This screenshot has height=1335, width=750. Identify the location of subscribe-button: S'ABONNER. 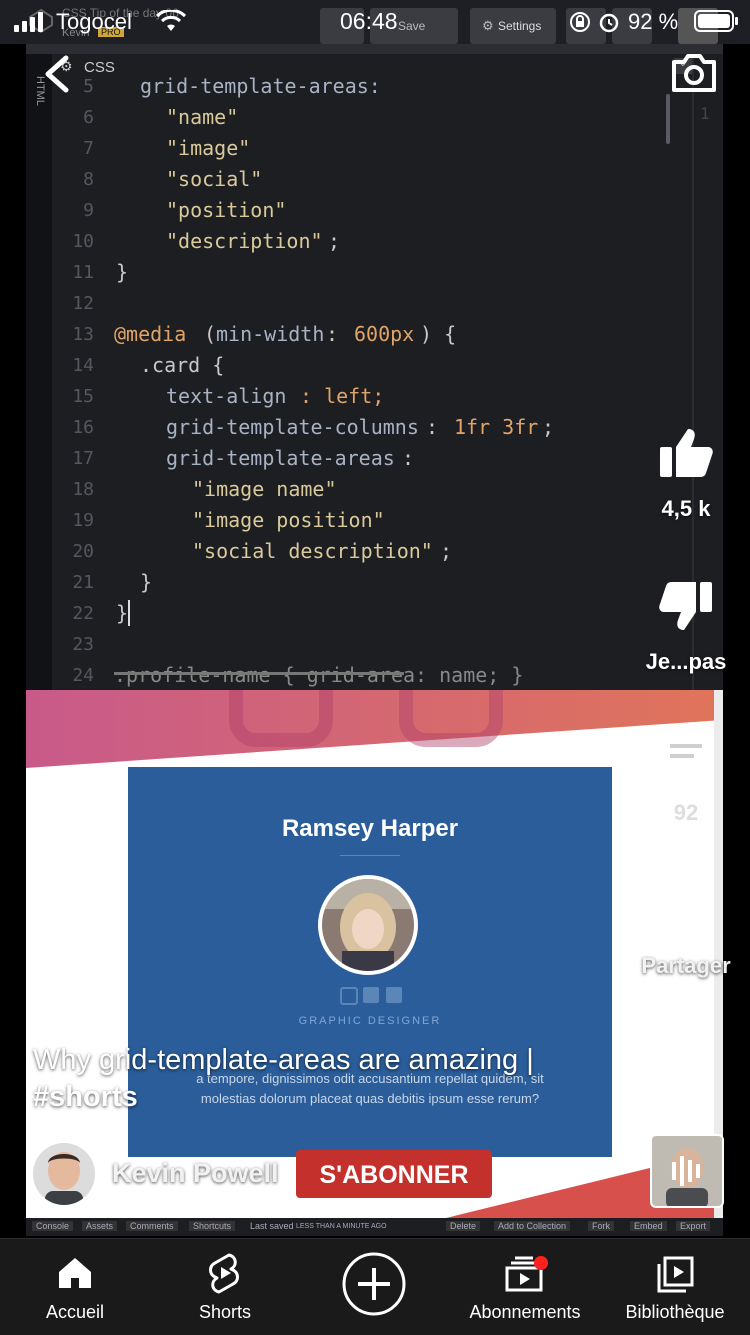
(394, 1174).